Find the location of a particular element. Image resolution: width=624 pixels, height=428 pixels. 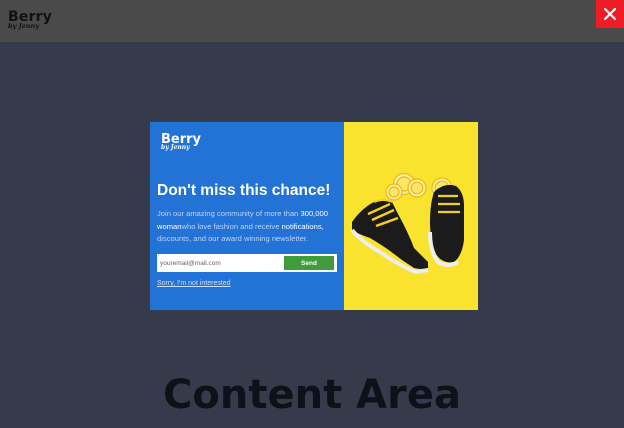

sneakers-lemons-image is located at coordinates (411, 216).